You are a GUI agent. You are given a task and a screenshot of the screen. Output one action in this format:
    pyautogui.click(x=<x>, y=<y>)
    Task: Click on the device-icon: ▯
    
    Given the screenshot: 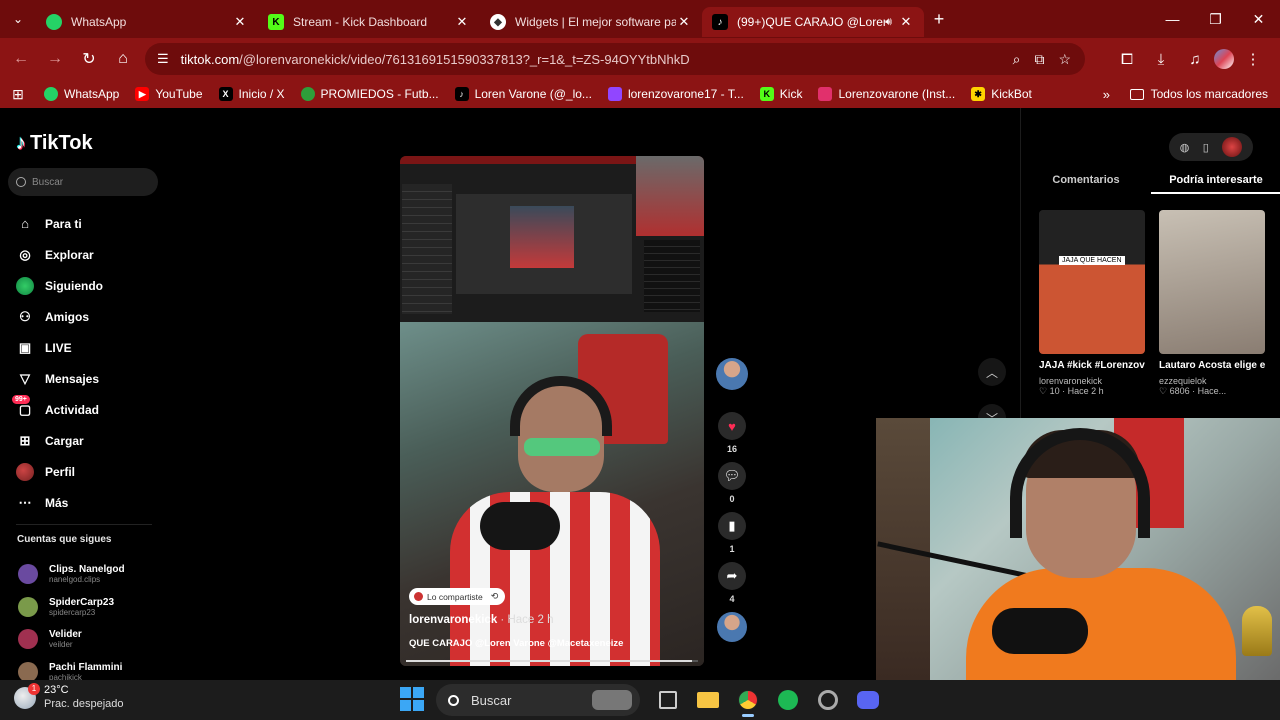 What is the action you would take?
    pyautogui.click(x=1206, y=147)
    